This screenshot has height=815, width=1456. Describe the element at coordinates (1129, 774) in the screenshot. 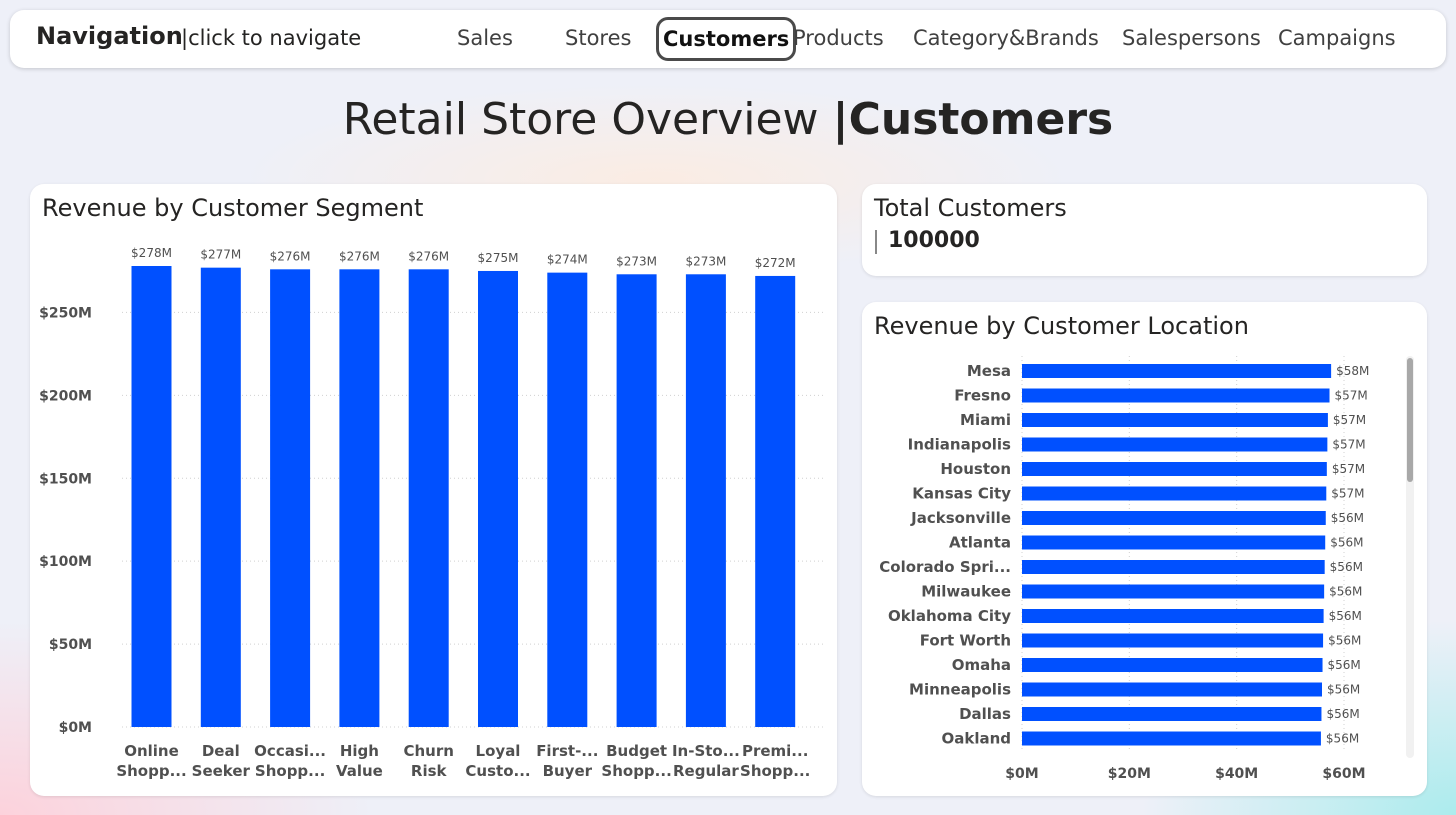

I see `x-tick-label: $20M` at that location.